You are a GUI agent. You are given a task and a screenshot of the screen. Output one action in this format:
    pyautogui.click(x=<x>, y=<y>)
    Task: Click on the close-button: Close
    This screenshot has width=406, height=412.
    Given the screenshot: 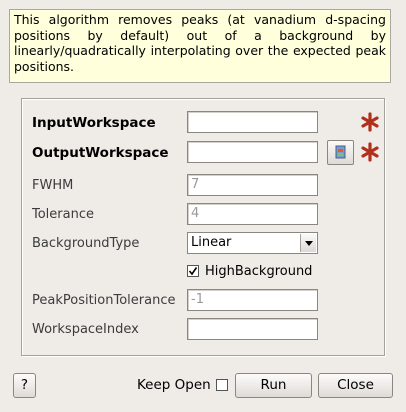 What is the action you would take?
    pyautogui.click(x=355, y=385)
    